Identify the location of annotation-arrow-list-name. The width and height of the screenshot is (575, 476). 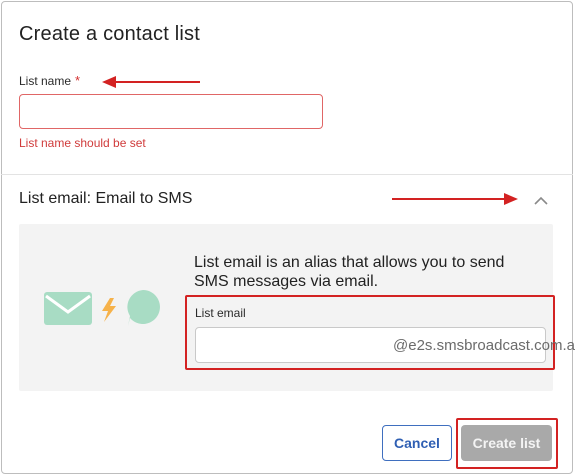
(151, 82).